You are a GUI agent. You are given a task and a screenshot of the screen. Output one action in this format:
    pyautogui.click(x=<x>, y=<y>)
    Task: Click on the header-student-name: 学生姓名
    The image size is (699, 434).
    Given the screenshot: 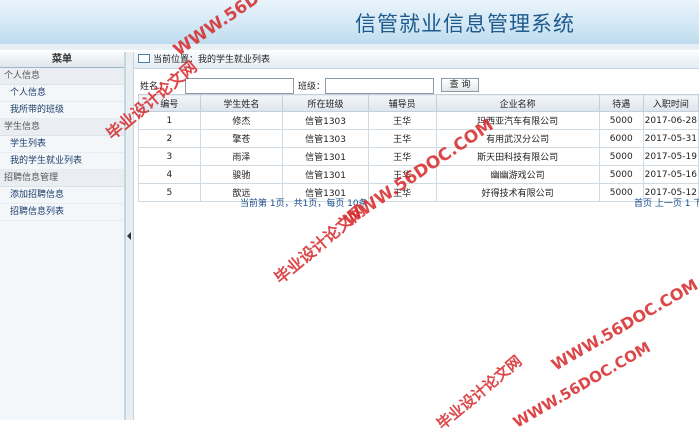 What is the action you would take?
    pyautogui.click(x=241, y=103)
    